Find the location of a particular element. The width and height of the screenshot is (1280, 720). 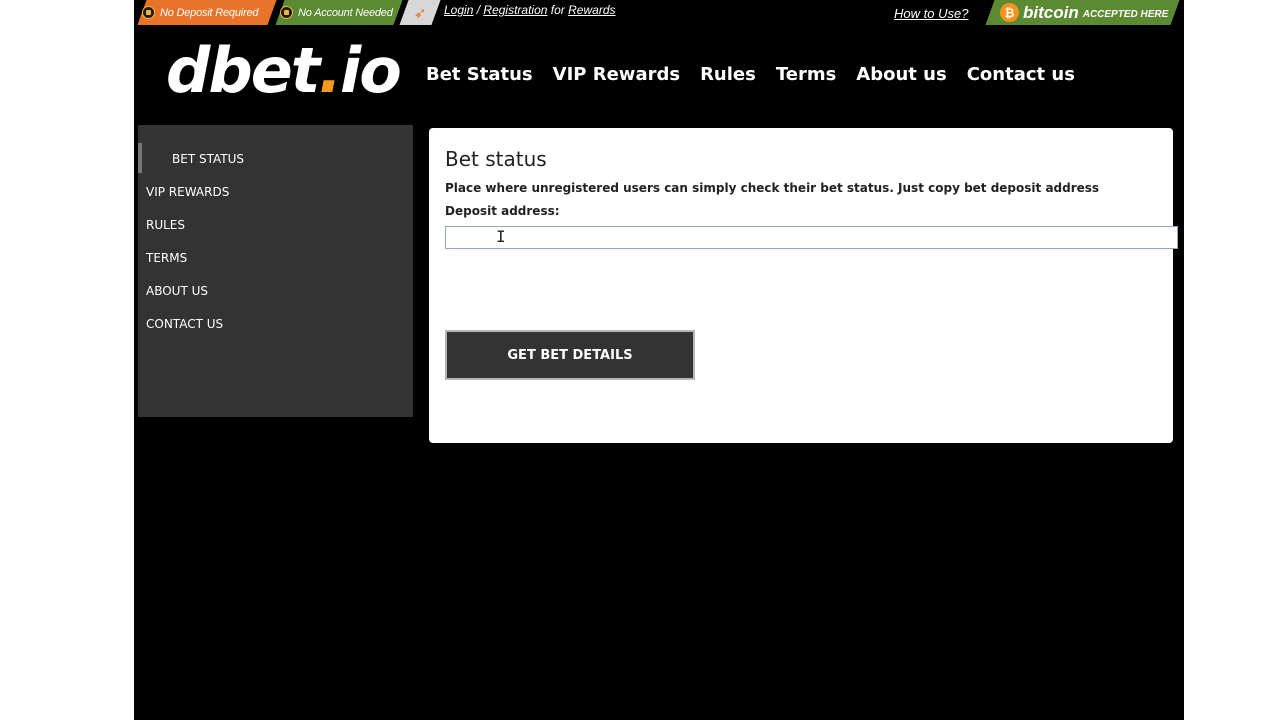

for-text: for is located at coordinates (557, 10).